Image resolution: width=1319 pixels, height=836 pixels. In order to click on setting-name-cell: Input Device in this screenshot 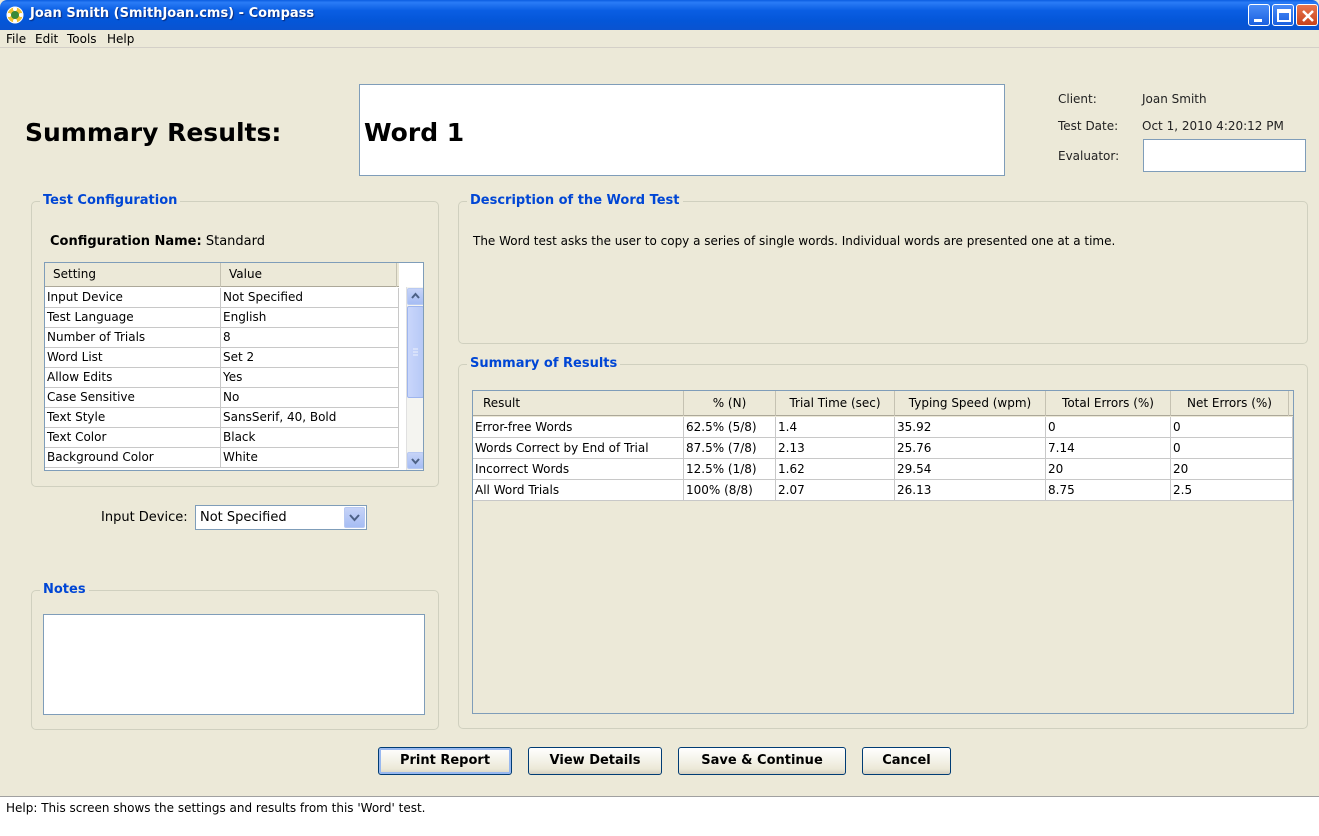, I will do `click(133, 298)`.